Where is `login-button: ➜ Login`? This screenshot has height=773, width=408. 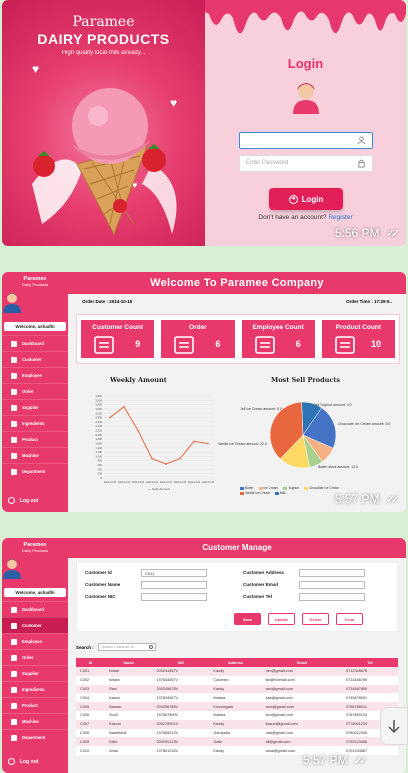 login-button: ➜ Login is located at coordinates (306, 199).